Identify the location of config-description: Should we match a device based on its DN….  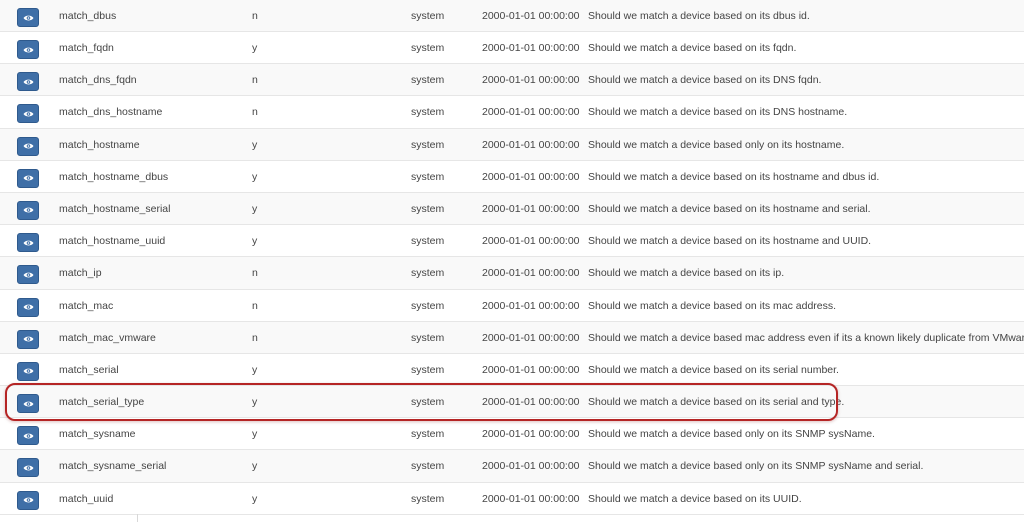
(718, 112).